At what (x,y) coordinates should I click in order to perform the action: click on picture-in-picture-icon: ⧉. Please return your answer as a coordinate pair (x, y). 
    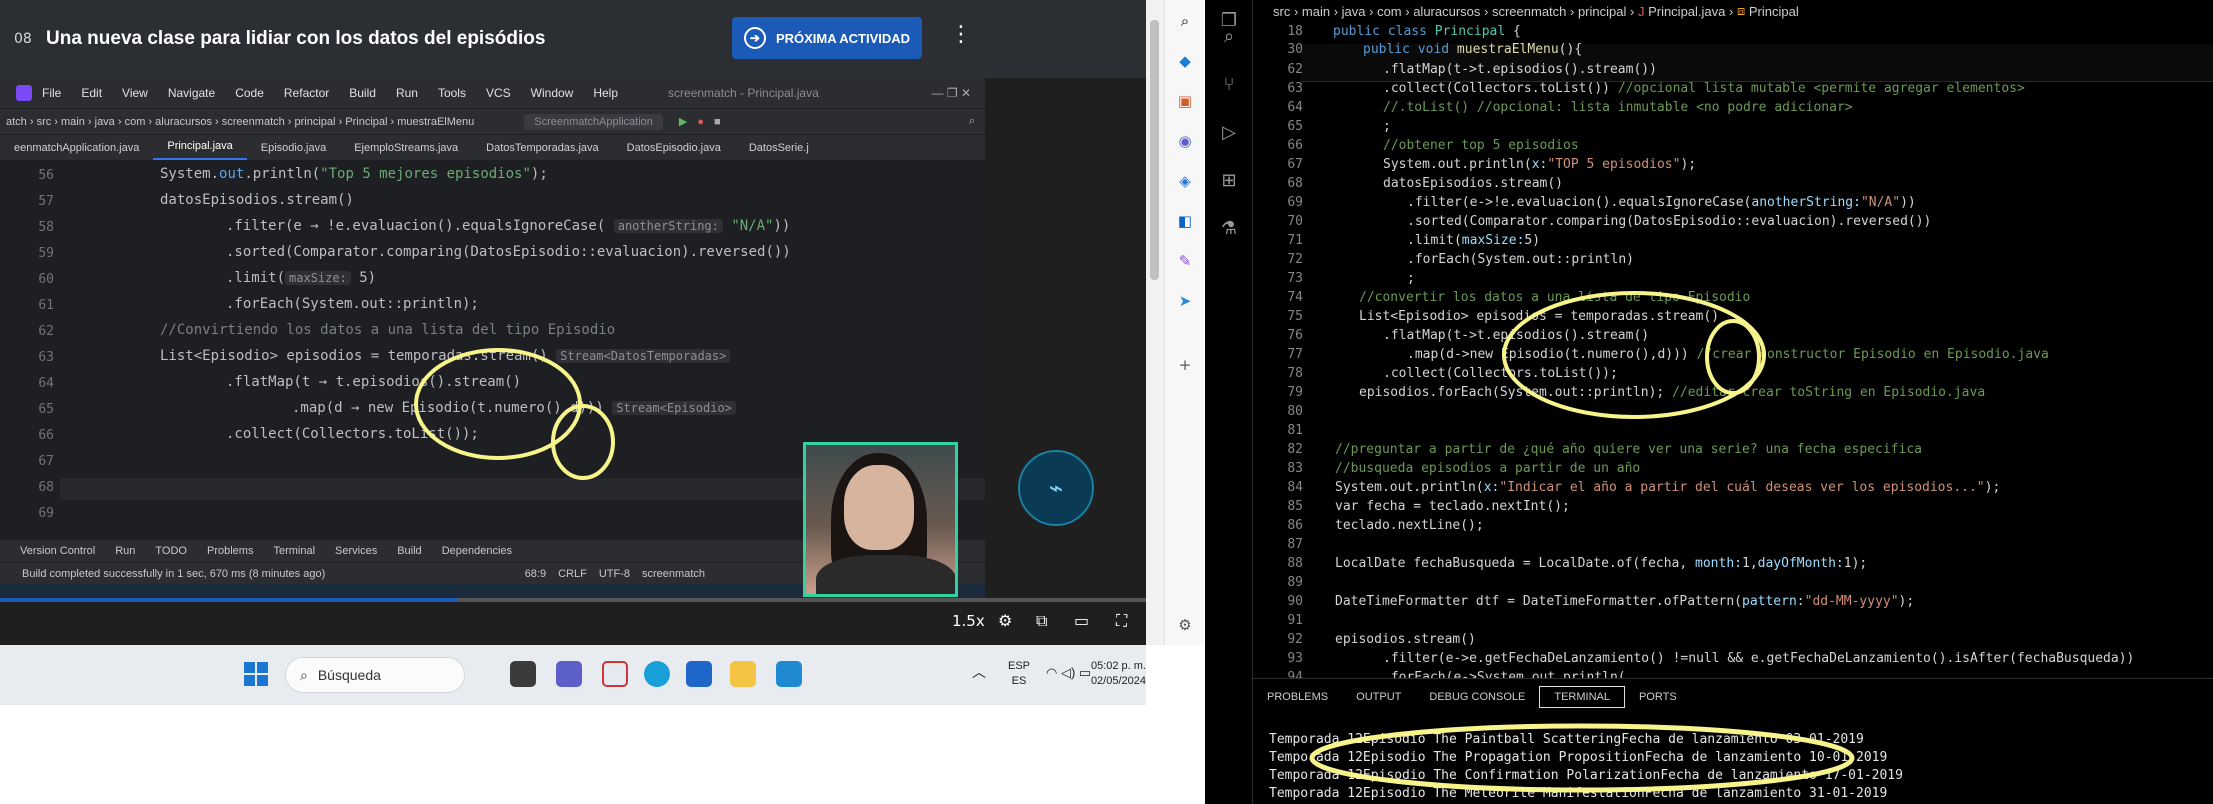
    Looking at the image, I should click on (1041, 621).